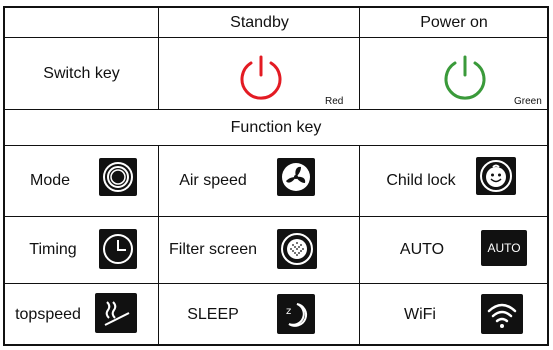 This screenshot has height=350, width=553. I want to click on topspeed-icon, so click(116, 313).